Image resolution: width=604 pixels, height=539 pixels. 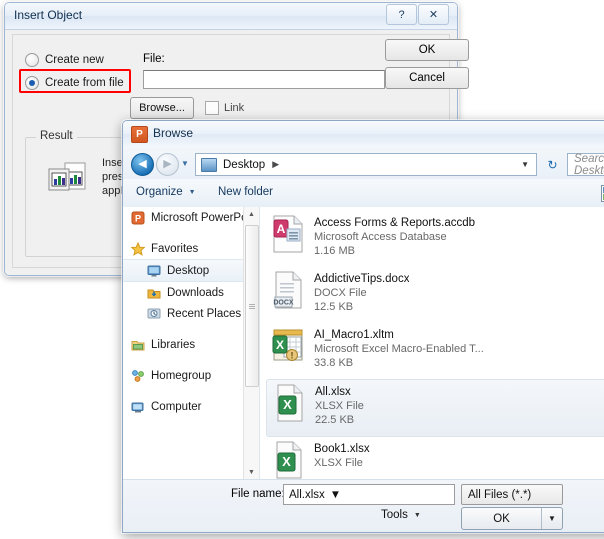 What do you see at coordinates (32, 60) in the screenshot?
I see `radio-create-new-indicator` at bounding box center [32, 60].